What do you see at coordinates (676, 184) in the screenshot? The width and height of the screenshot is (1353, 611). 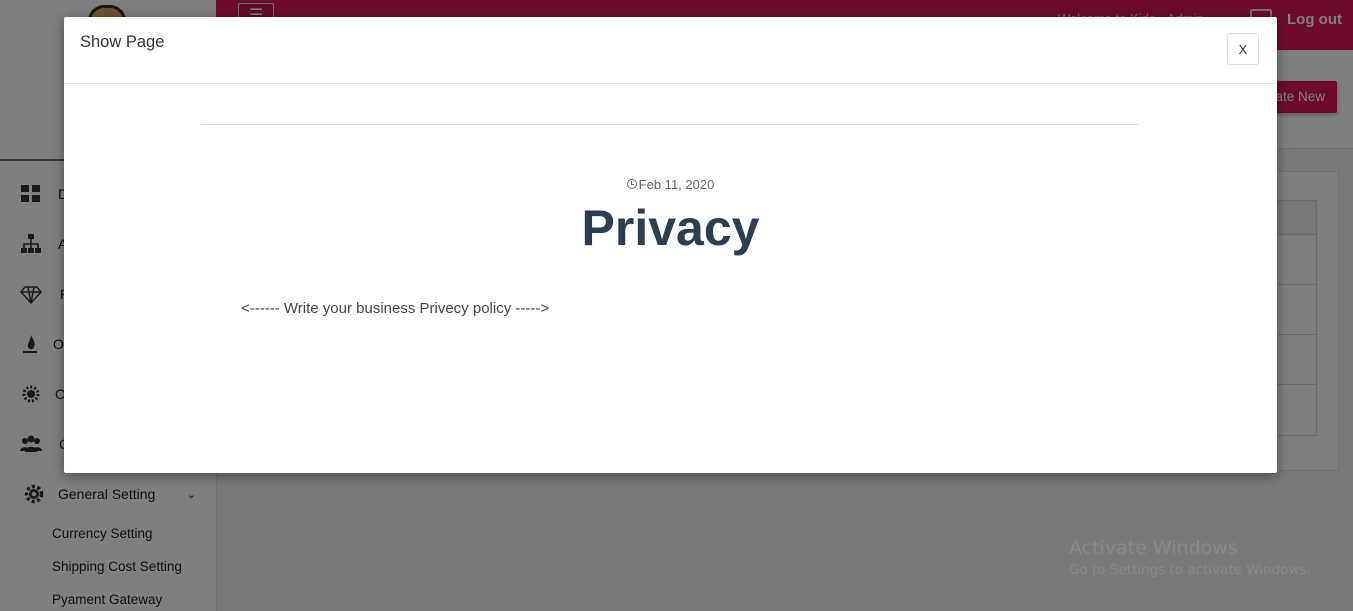 I see `date-text: Feb 11, 2020` at bounding box center [676, 184].